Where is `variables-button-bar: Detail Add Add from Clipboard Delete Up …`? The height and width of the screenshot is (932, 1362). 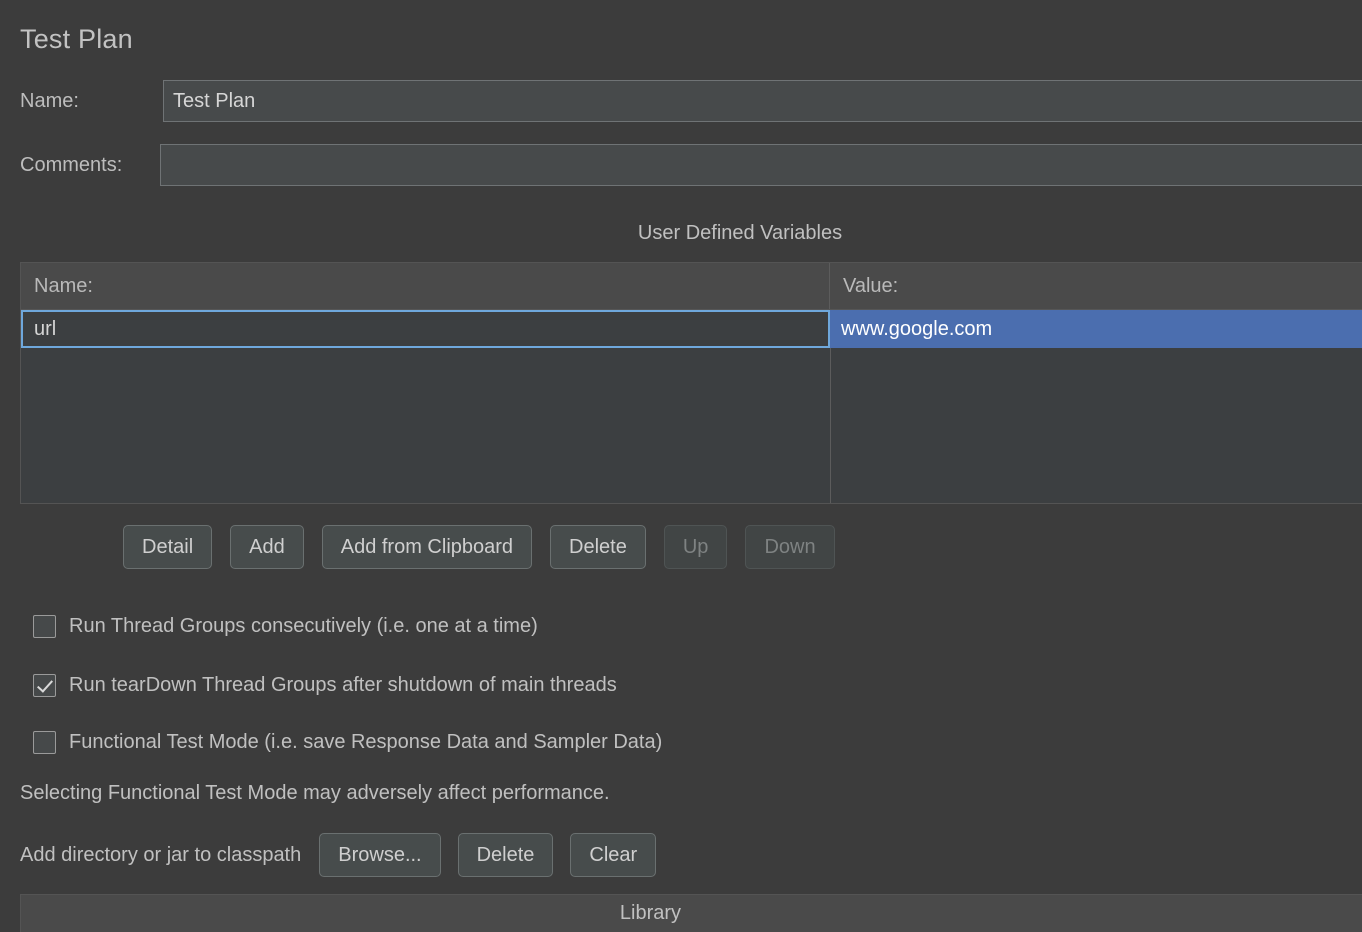
variables-button-bar: Detail Add Add from Clipboard Delete Up … is located at coordinates (479, 547).